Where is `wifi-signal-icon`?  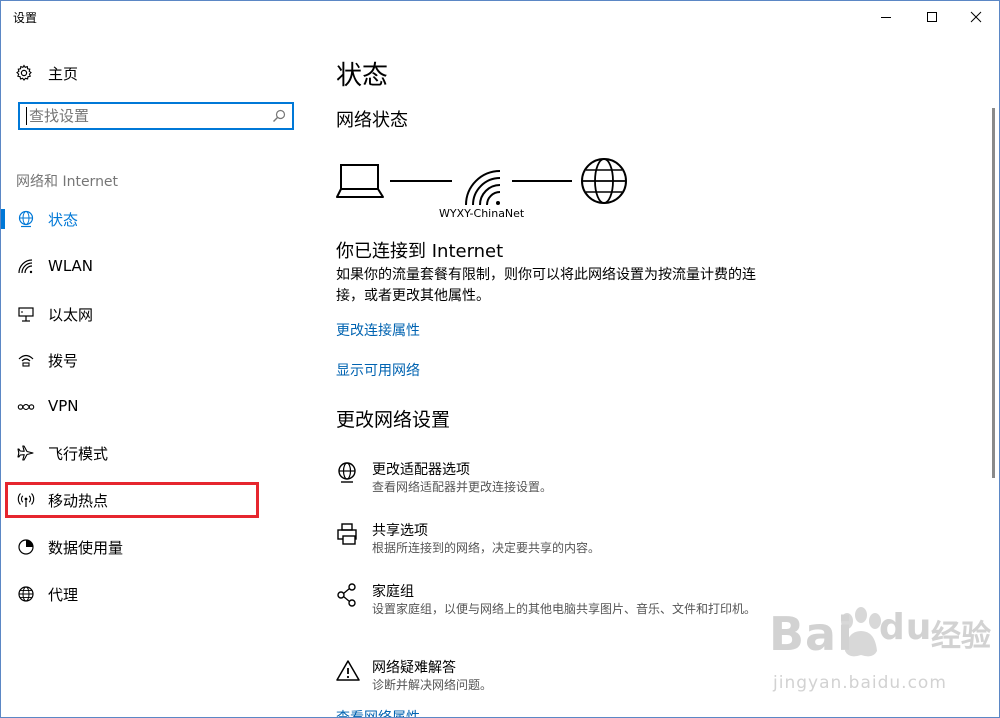 wifi-signal-icon is located at coordinates (483, 188).